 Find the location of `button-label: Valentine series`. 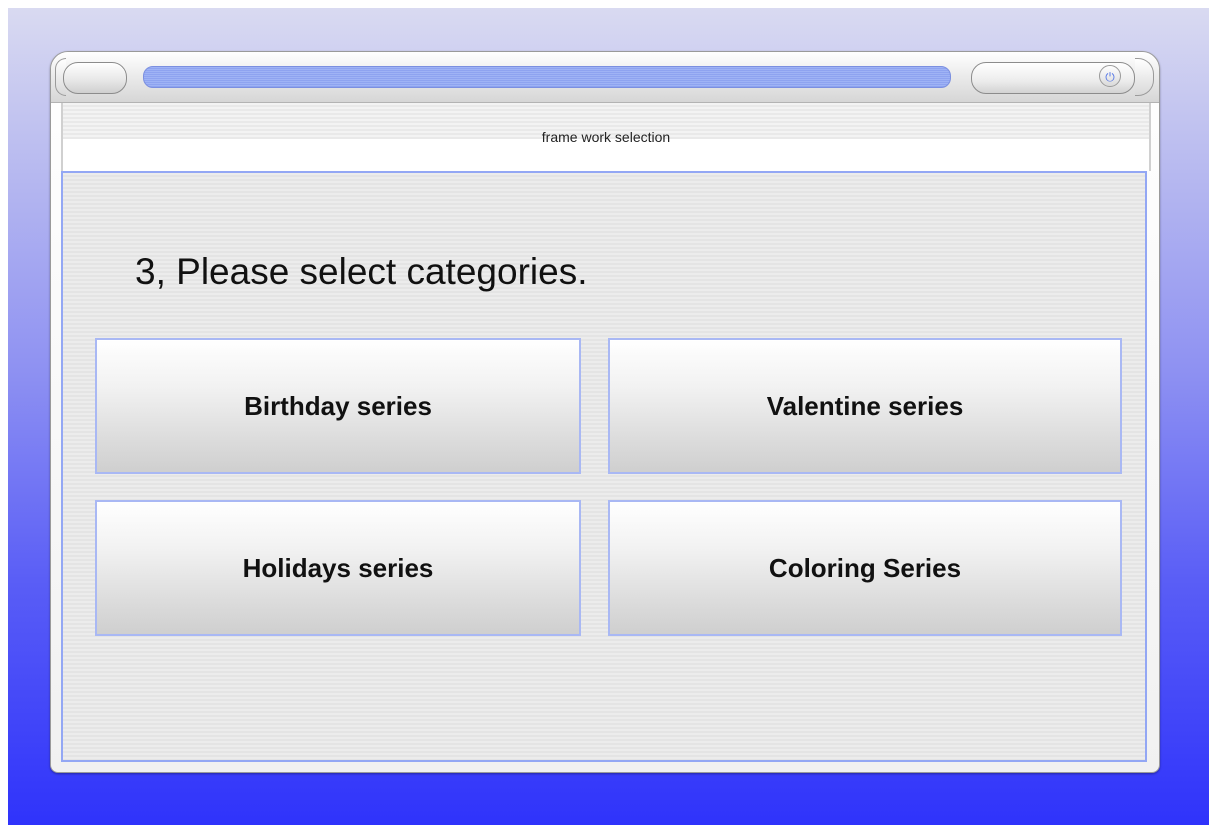

button-label: Valentine series is located at coordinates (865, 405).